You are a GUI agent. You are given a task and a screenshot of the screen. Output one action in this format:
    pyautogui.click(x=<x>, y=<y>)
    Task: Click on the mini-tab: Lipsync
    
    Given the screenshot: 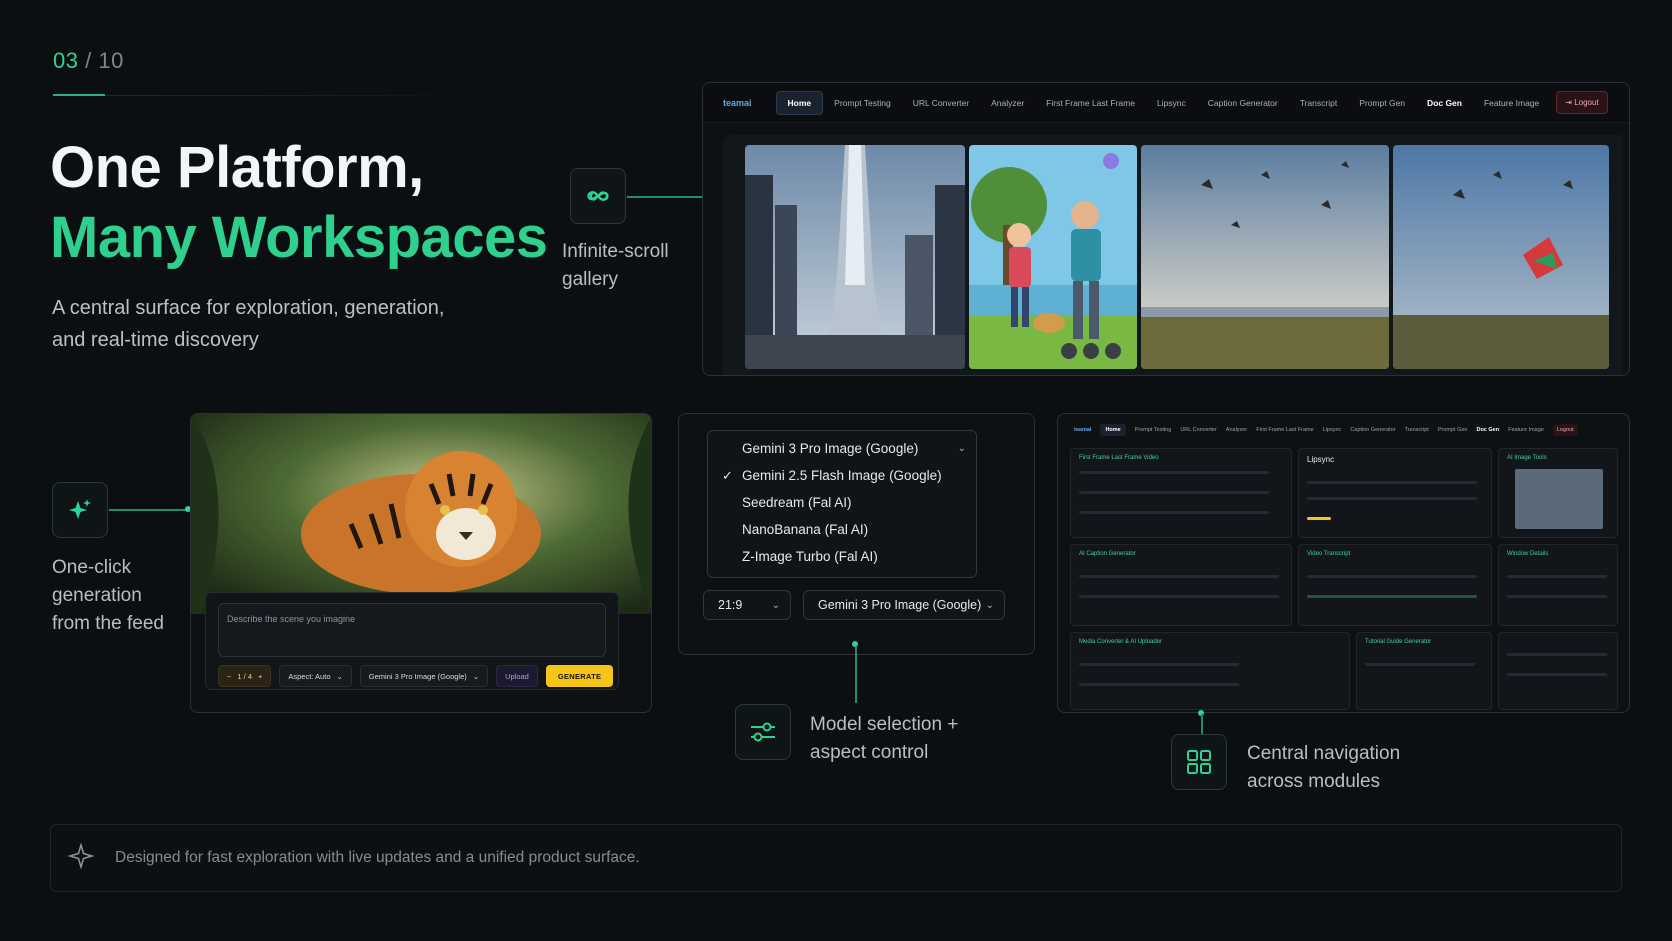 What is the action you would take?
    pyautogui.click(x=1332, y=430)
    